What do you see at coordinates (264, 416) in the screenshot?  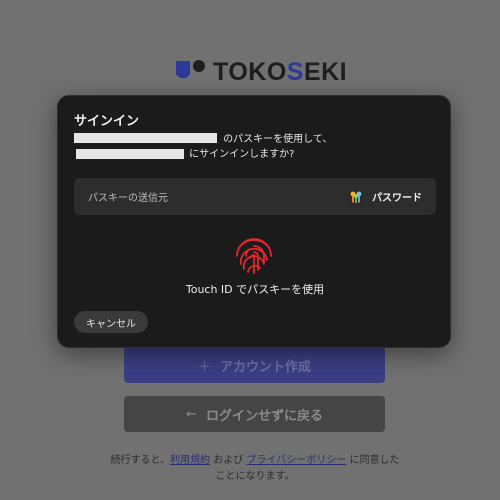 I see `continue-without-login-label: ログインせずに戻る` at bounding box center [264, 416].